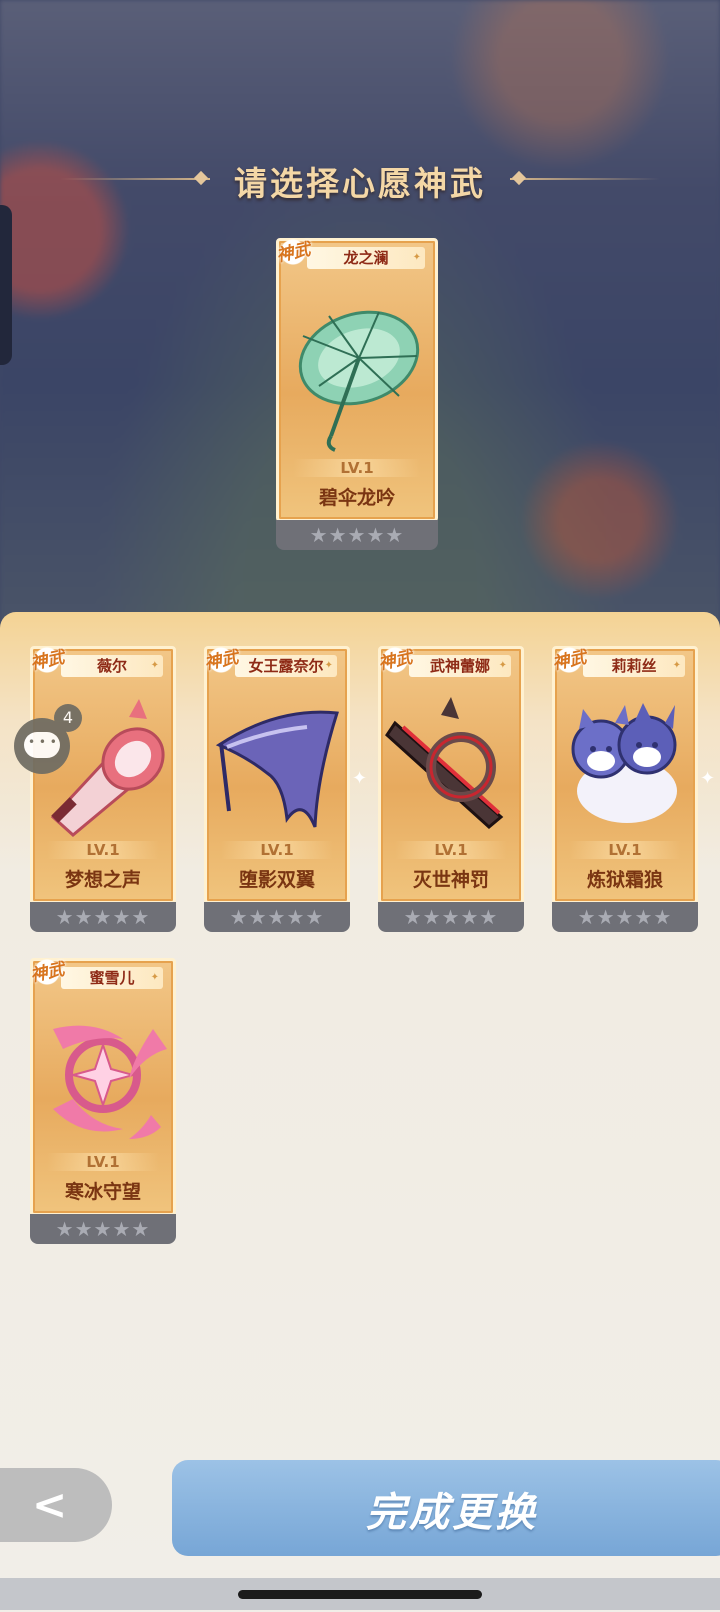 This screenshot has width=720, height=1612. Describe the element at coordinates (112, 978) in the screenshot. I see `card-owner-name: 蜜雪儿` at that location.